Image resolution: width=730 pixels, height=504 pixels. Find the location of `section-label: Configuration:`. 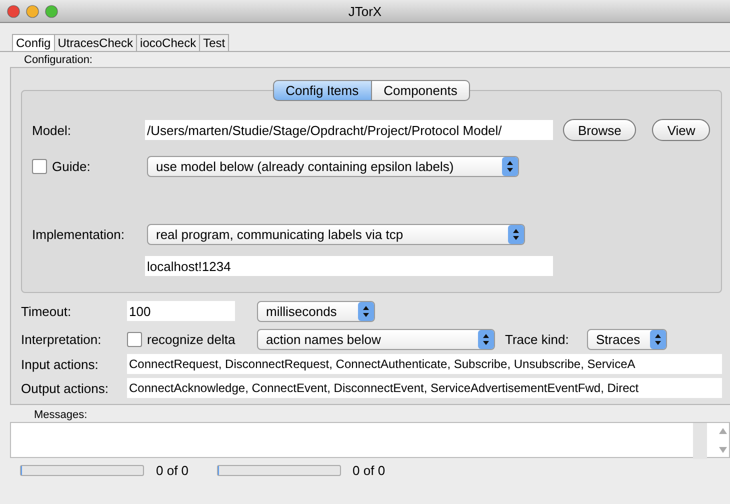

section-label: Configuration: is located at coordinates (59, 60).